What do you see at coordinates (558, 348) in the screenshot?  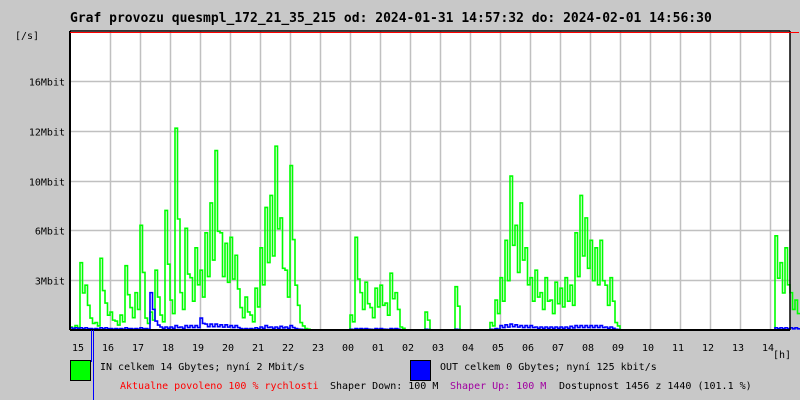 I see `x-tick-label: 07` at bounding box center [558, 348].